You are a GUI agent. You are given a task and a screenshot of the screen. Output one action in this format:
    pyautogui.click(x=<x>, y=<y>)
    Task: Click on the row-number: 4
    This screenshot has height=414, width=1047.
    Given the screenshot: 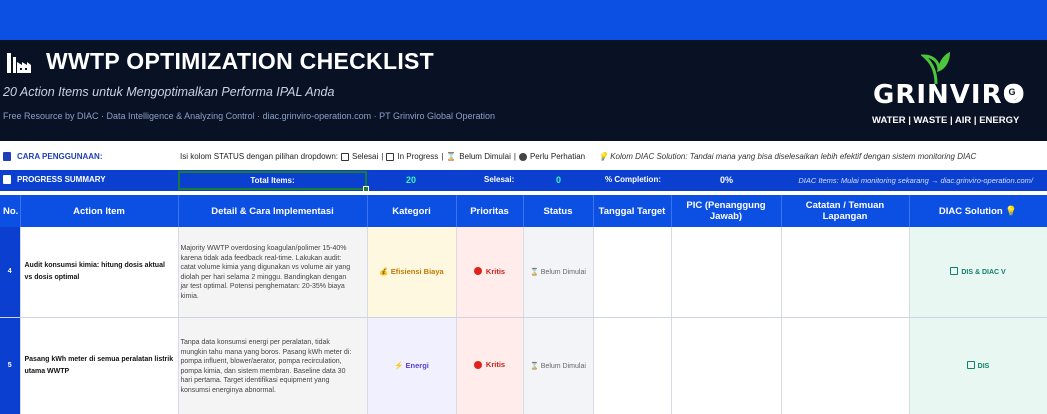 What is the action you would take?
    pyautogui.click(x=10, y=272)
    